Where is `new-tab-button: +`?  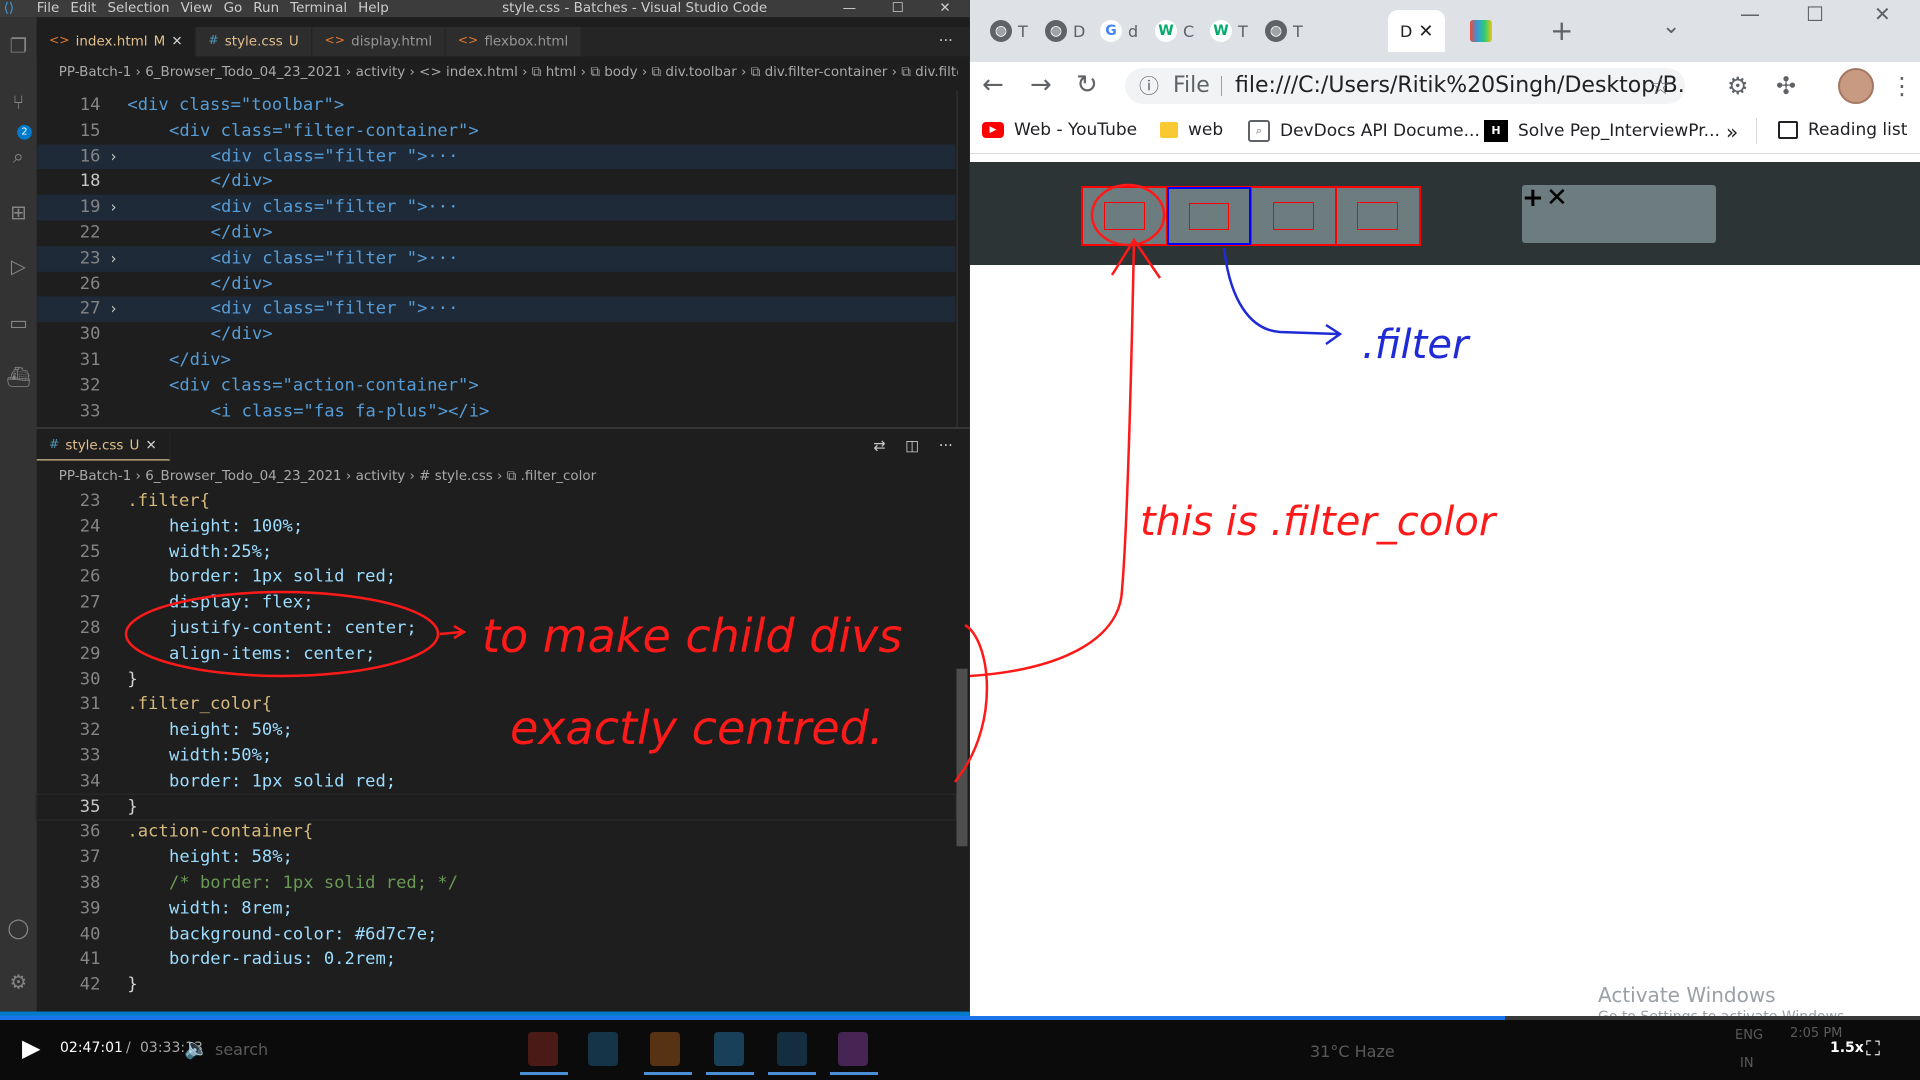
new-tab-button: + is located at coordinates (1561, 30).